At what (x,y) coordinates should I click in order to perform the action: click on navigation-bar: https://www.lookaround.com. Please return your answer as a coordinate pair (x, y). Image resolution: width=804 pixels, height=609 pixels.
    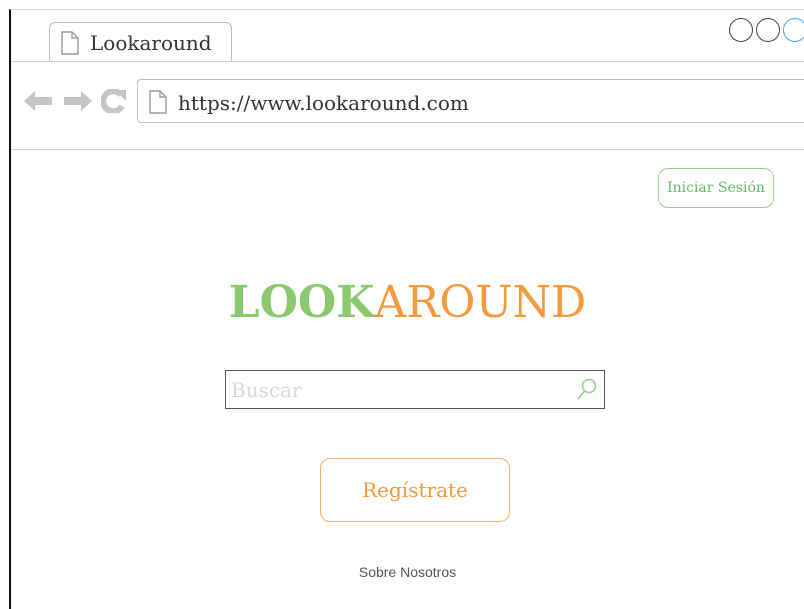
    Looking at the image, I should click on (407, 106).